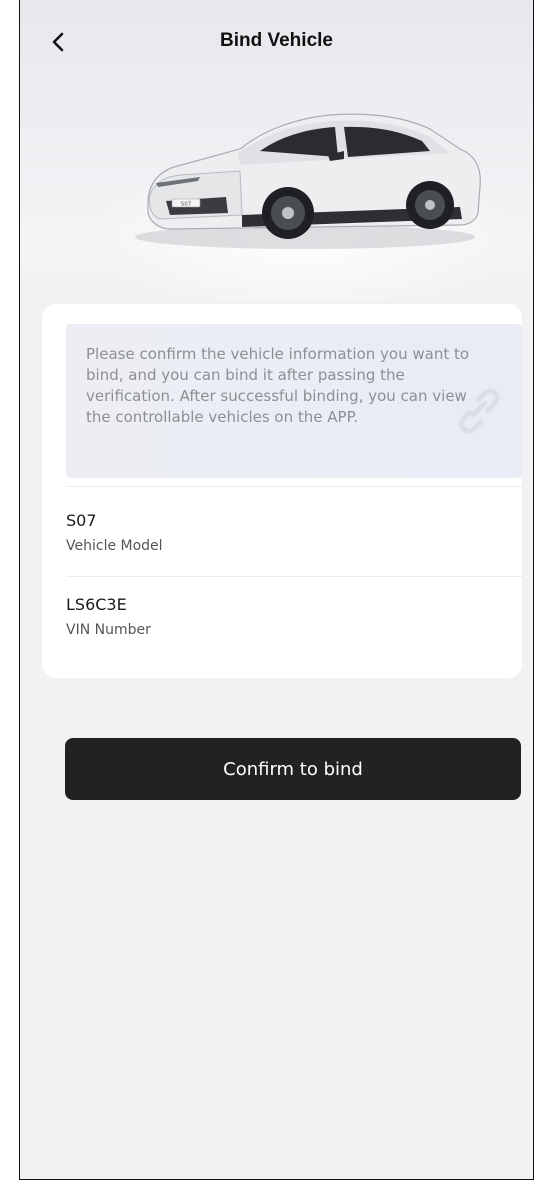 The image size is (554, 1182). I want to click on car-badge: S07, so click(186, 205).